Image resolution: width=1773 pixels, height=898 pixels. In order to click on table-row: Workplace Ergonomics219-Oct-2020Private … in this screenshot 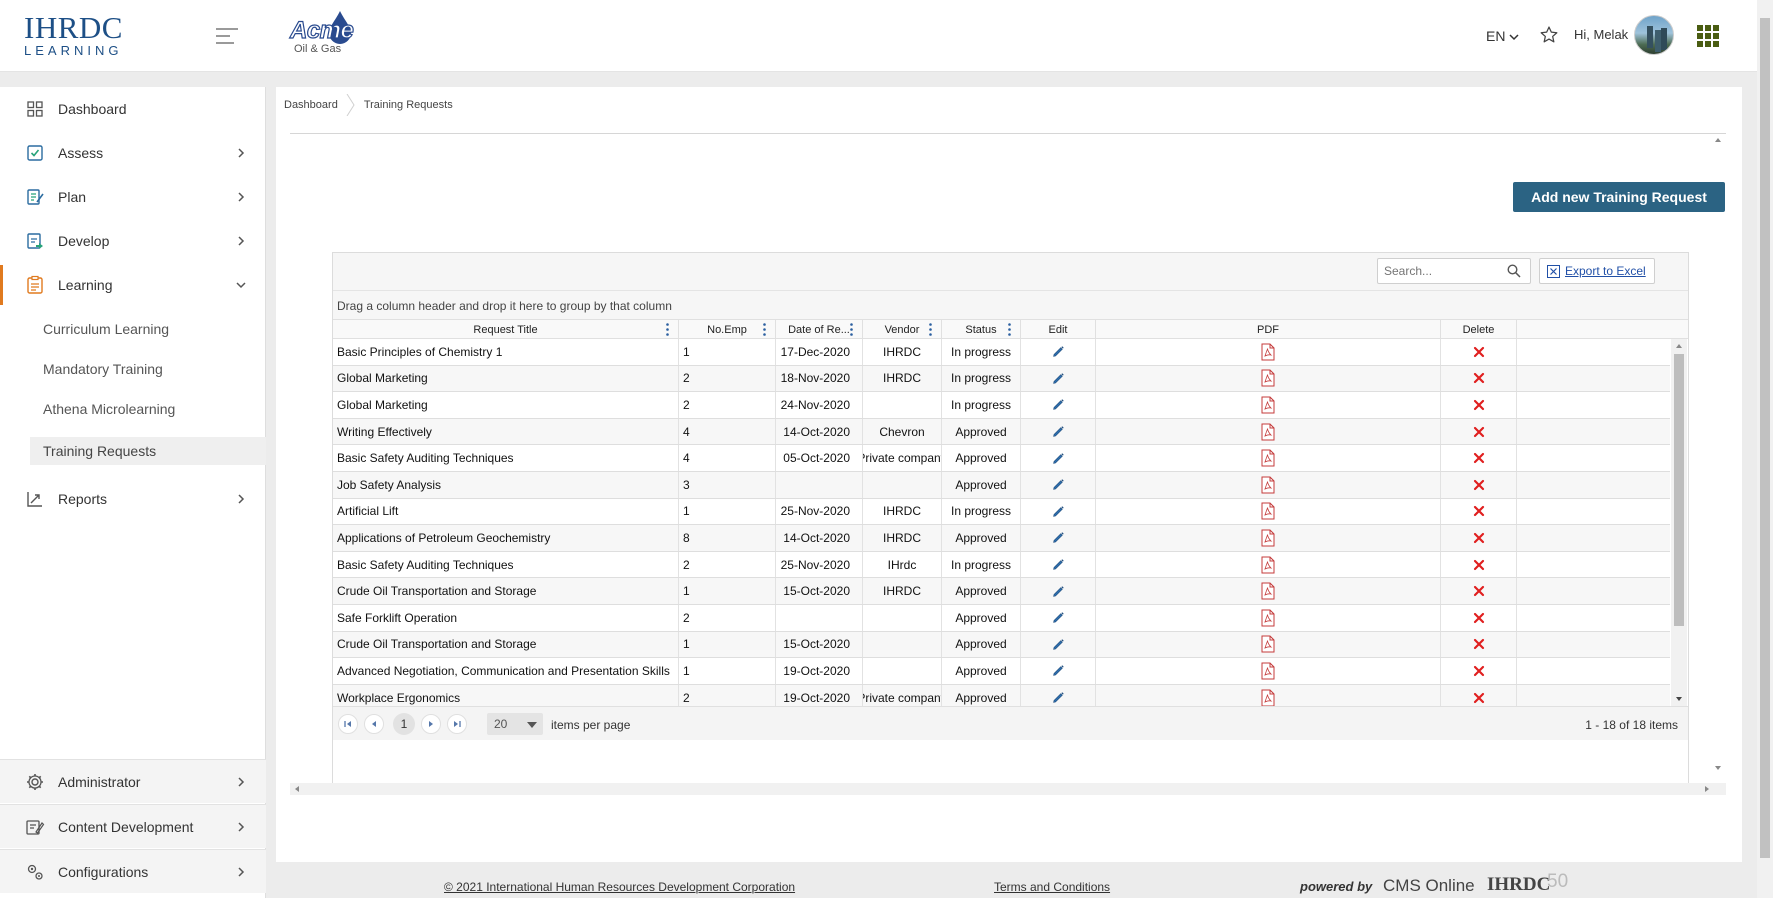, I will do `click(1001, 695)`.